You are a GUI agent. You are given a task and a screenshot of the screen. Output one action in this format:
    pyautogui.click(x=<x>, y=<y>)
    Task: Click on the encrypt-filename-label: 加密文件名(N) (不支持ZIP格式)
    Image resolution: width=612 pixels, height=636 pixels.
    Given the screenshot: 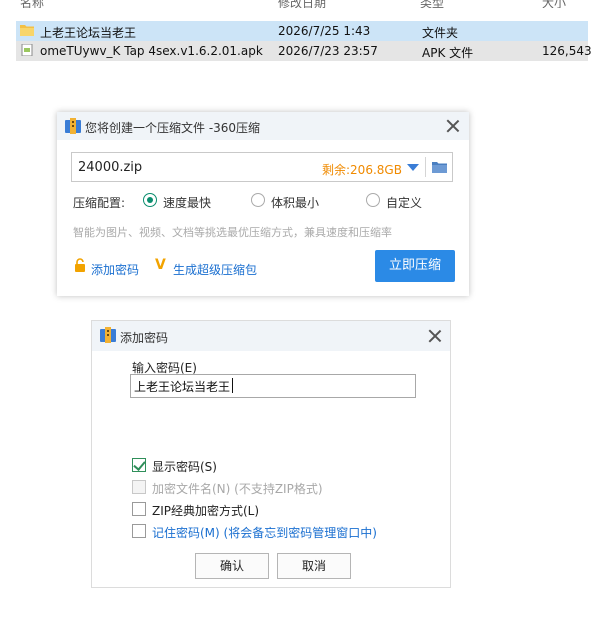 What is the action you would take?
    pyautogui.click(x=237, y=488)
    